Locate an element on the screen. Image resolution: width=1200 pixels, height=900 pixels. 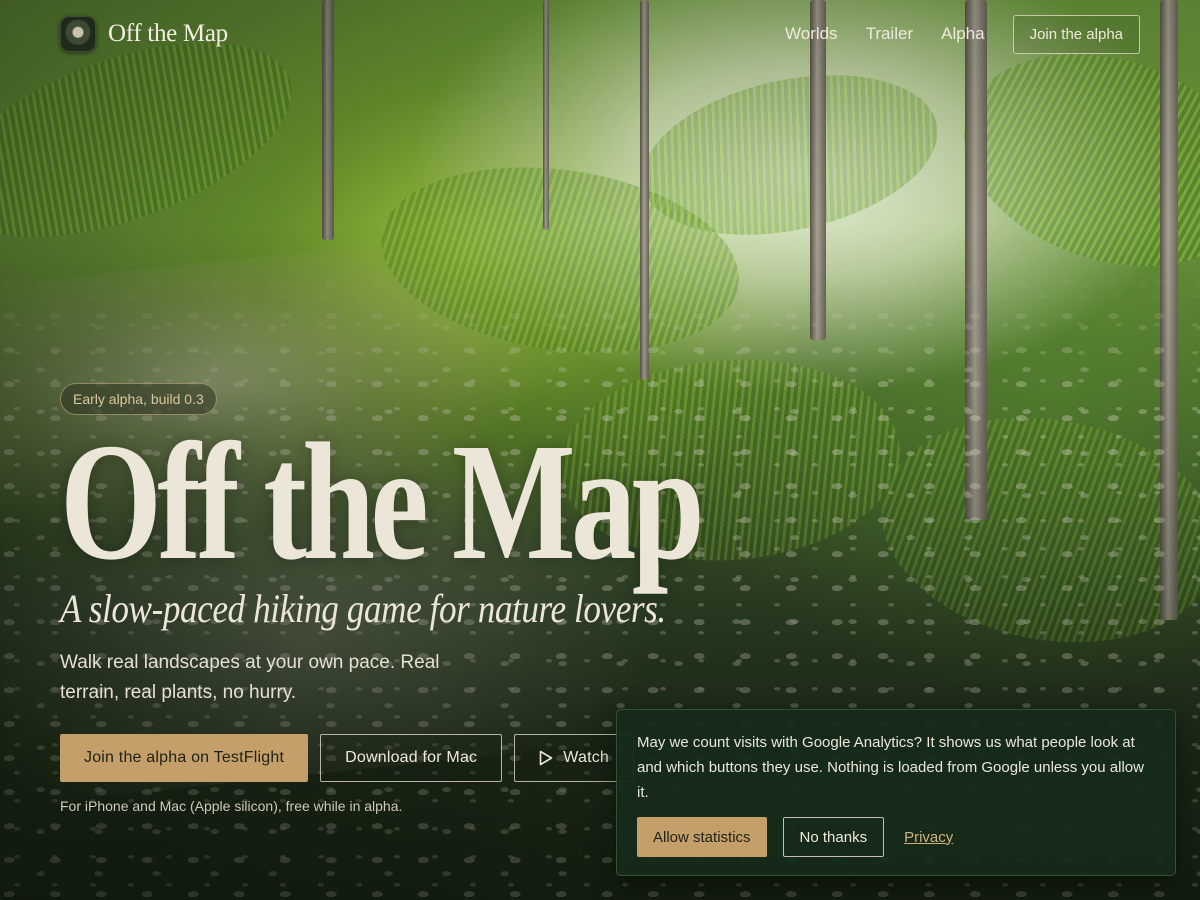
compass-app-icon is located at coordinates (78, 34).